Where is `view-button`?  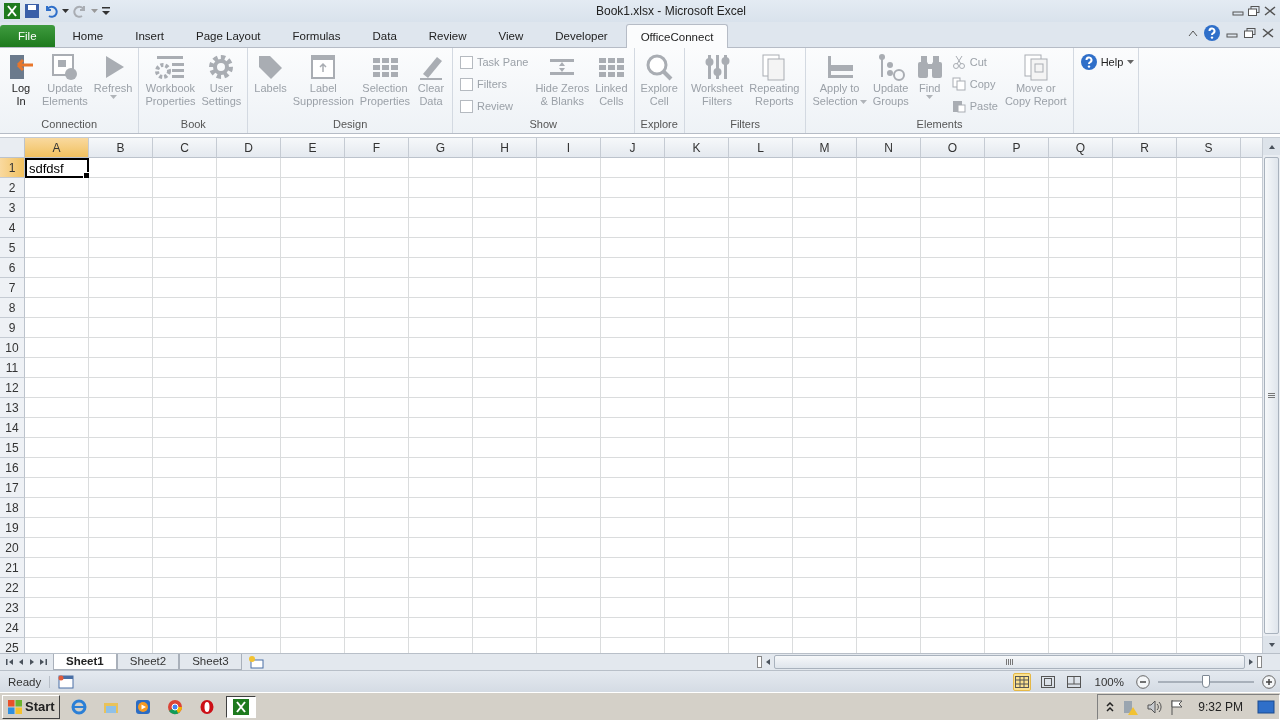
view-button is located at coordinates (1021, 681).